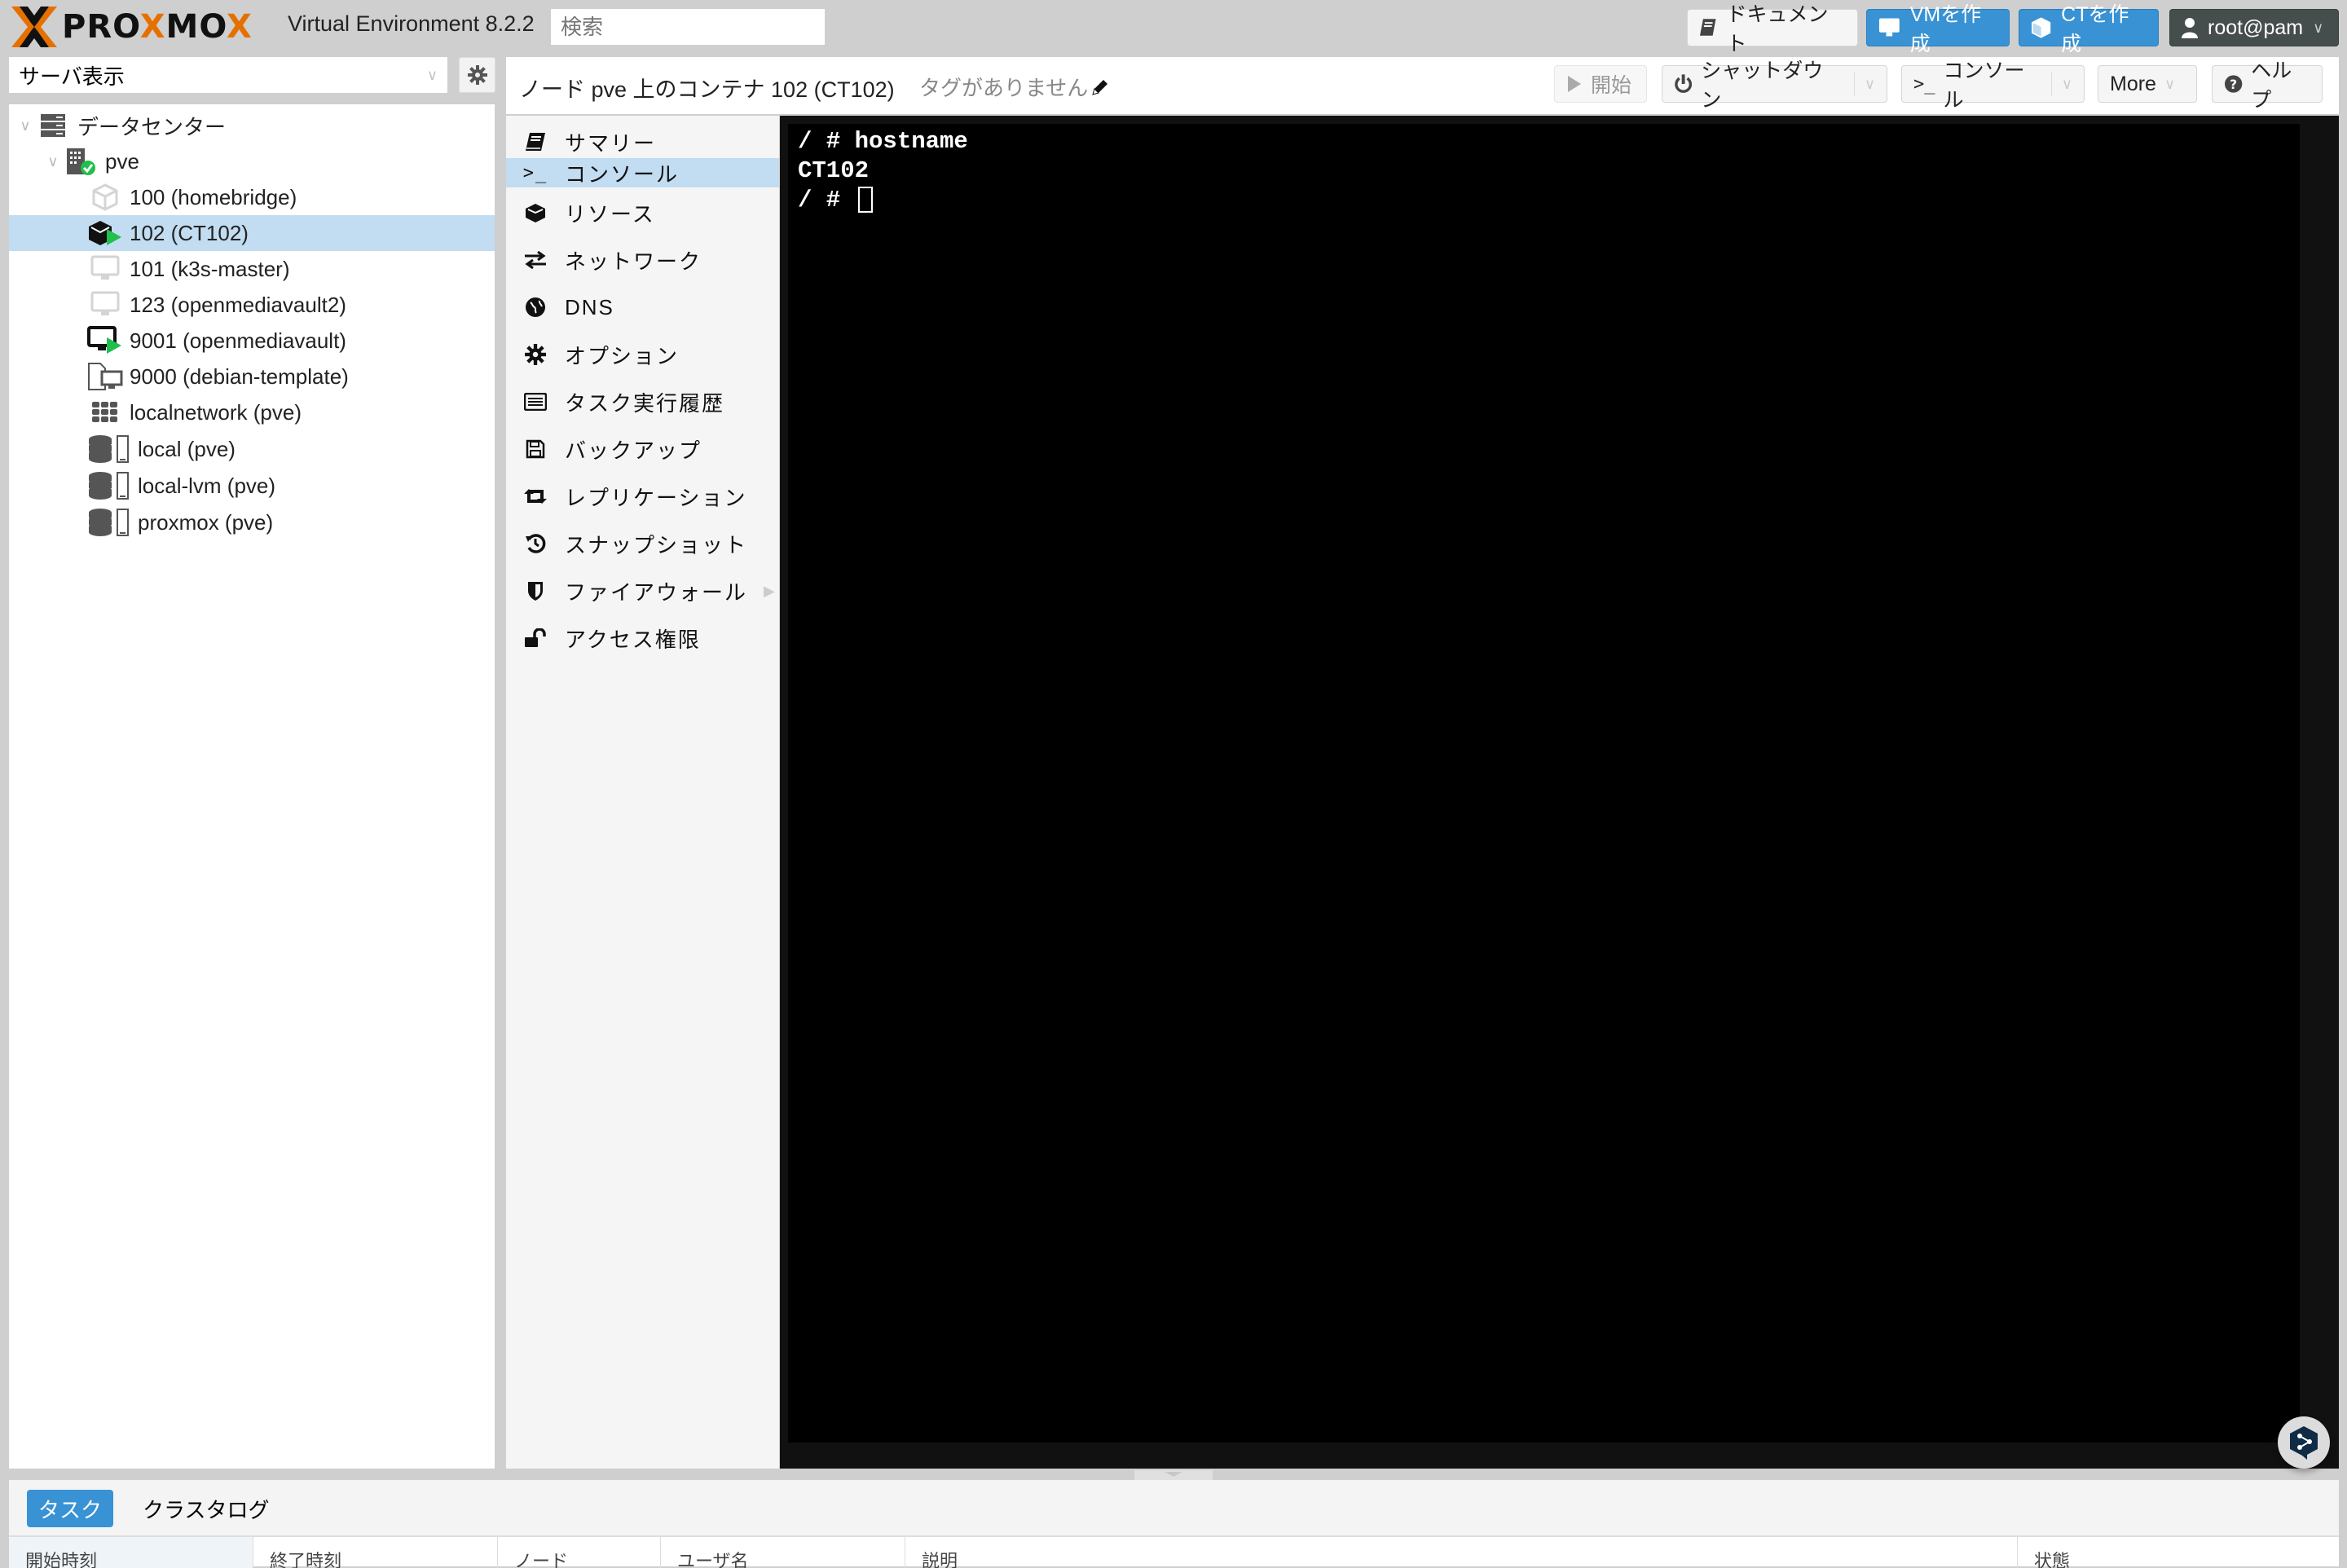  I want to click on menu-item-network: ネットワーク, so click(642, 260).